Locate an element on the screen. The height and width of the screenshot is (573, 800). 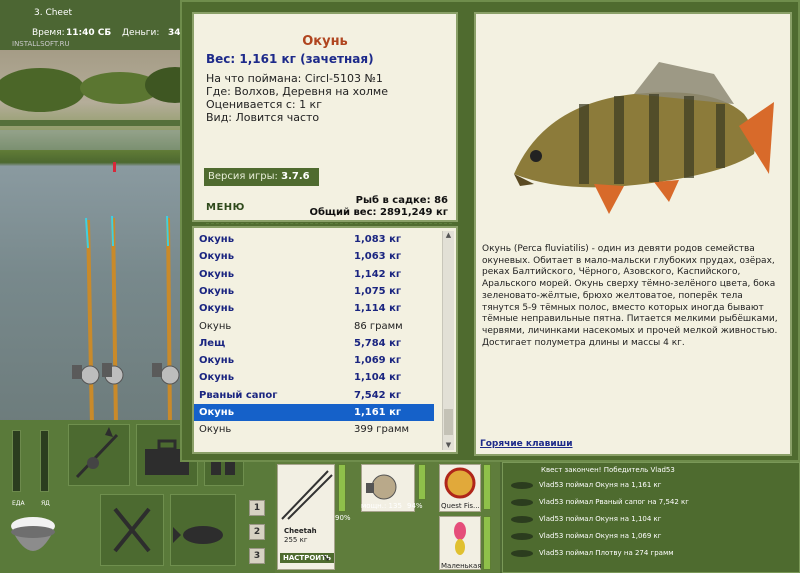
catch-row: Лещ 5,784 кг is located at coordinates (314, 343).